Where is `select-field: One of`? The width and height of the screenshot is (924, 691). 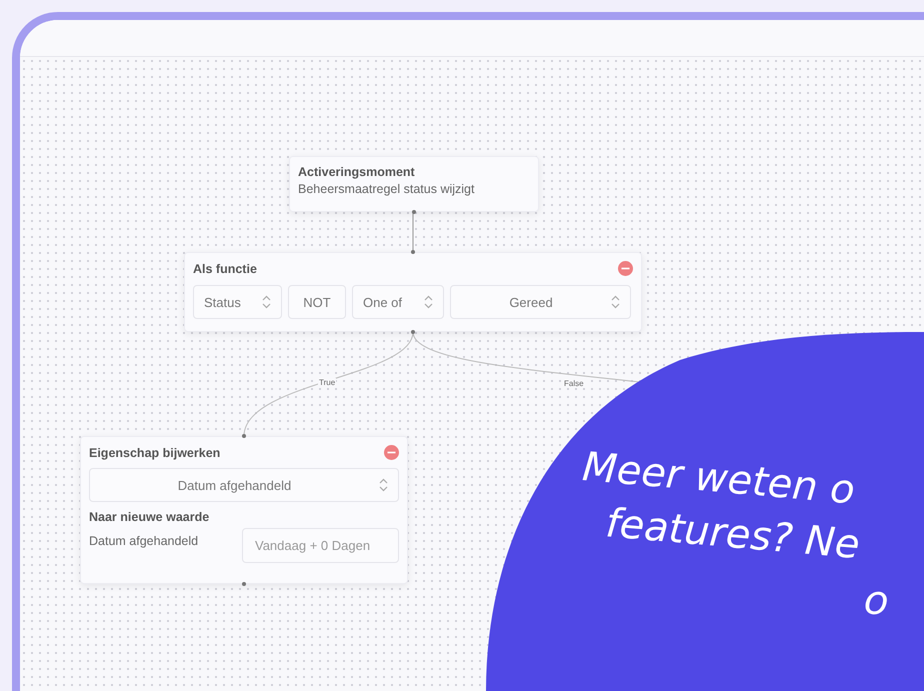
select-field: One of is located at coordinates (398, 302).